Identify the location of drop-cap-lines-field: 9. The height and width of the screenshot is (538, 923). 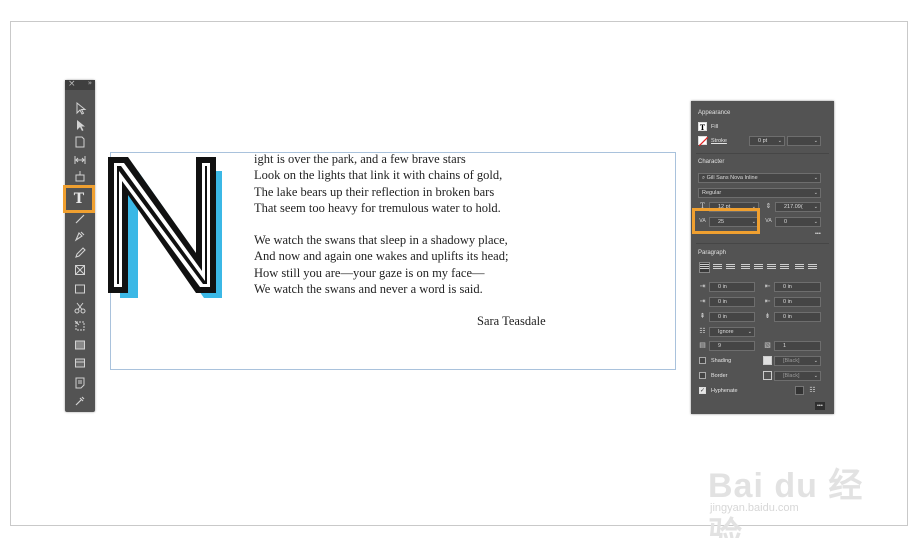
(732, 346).